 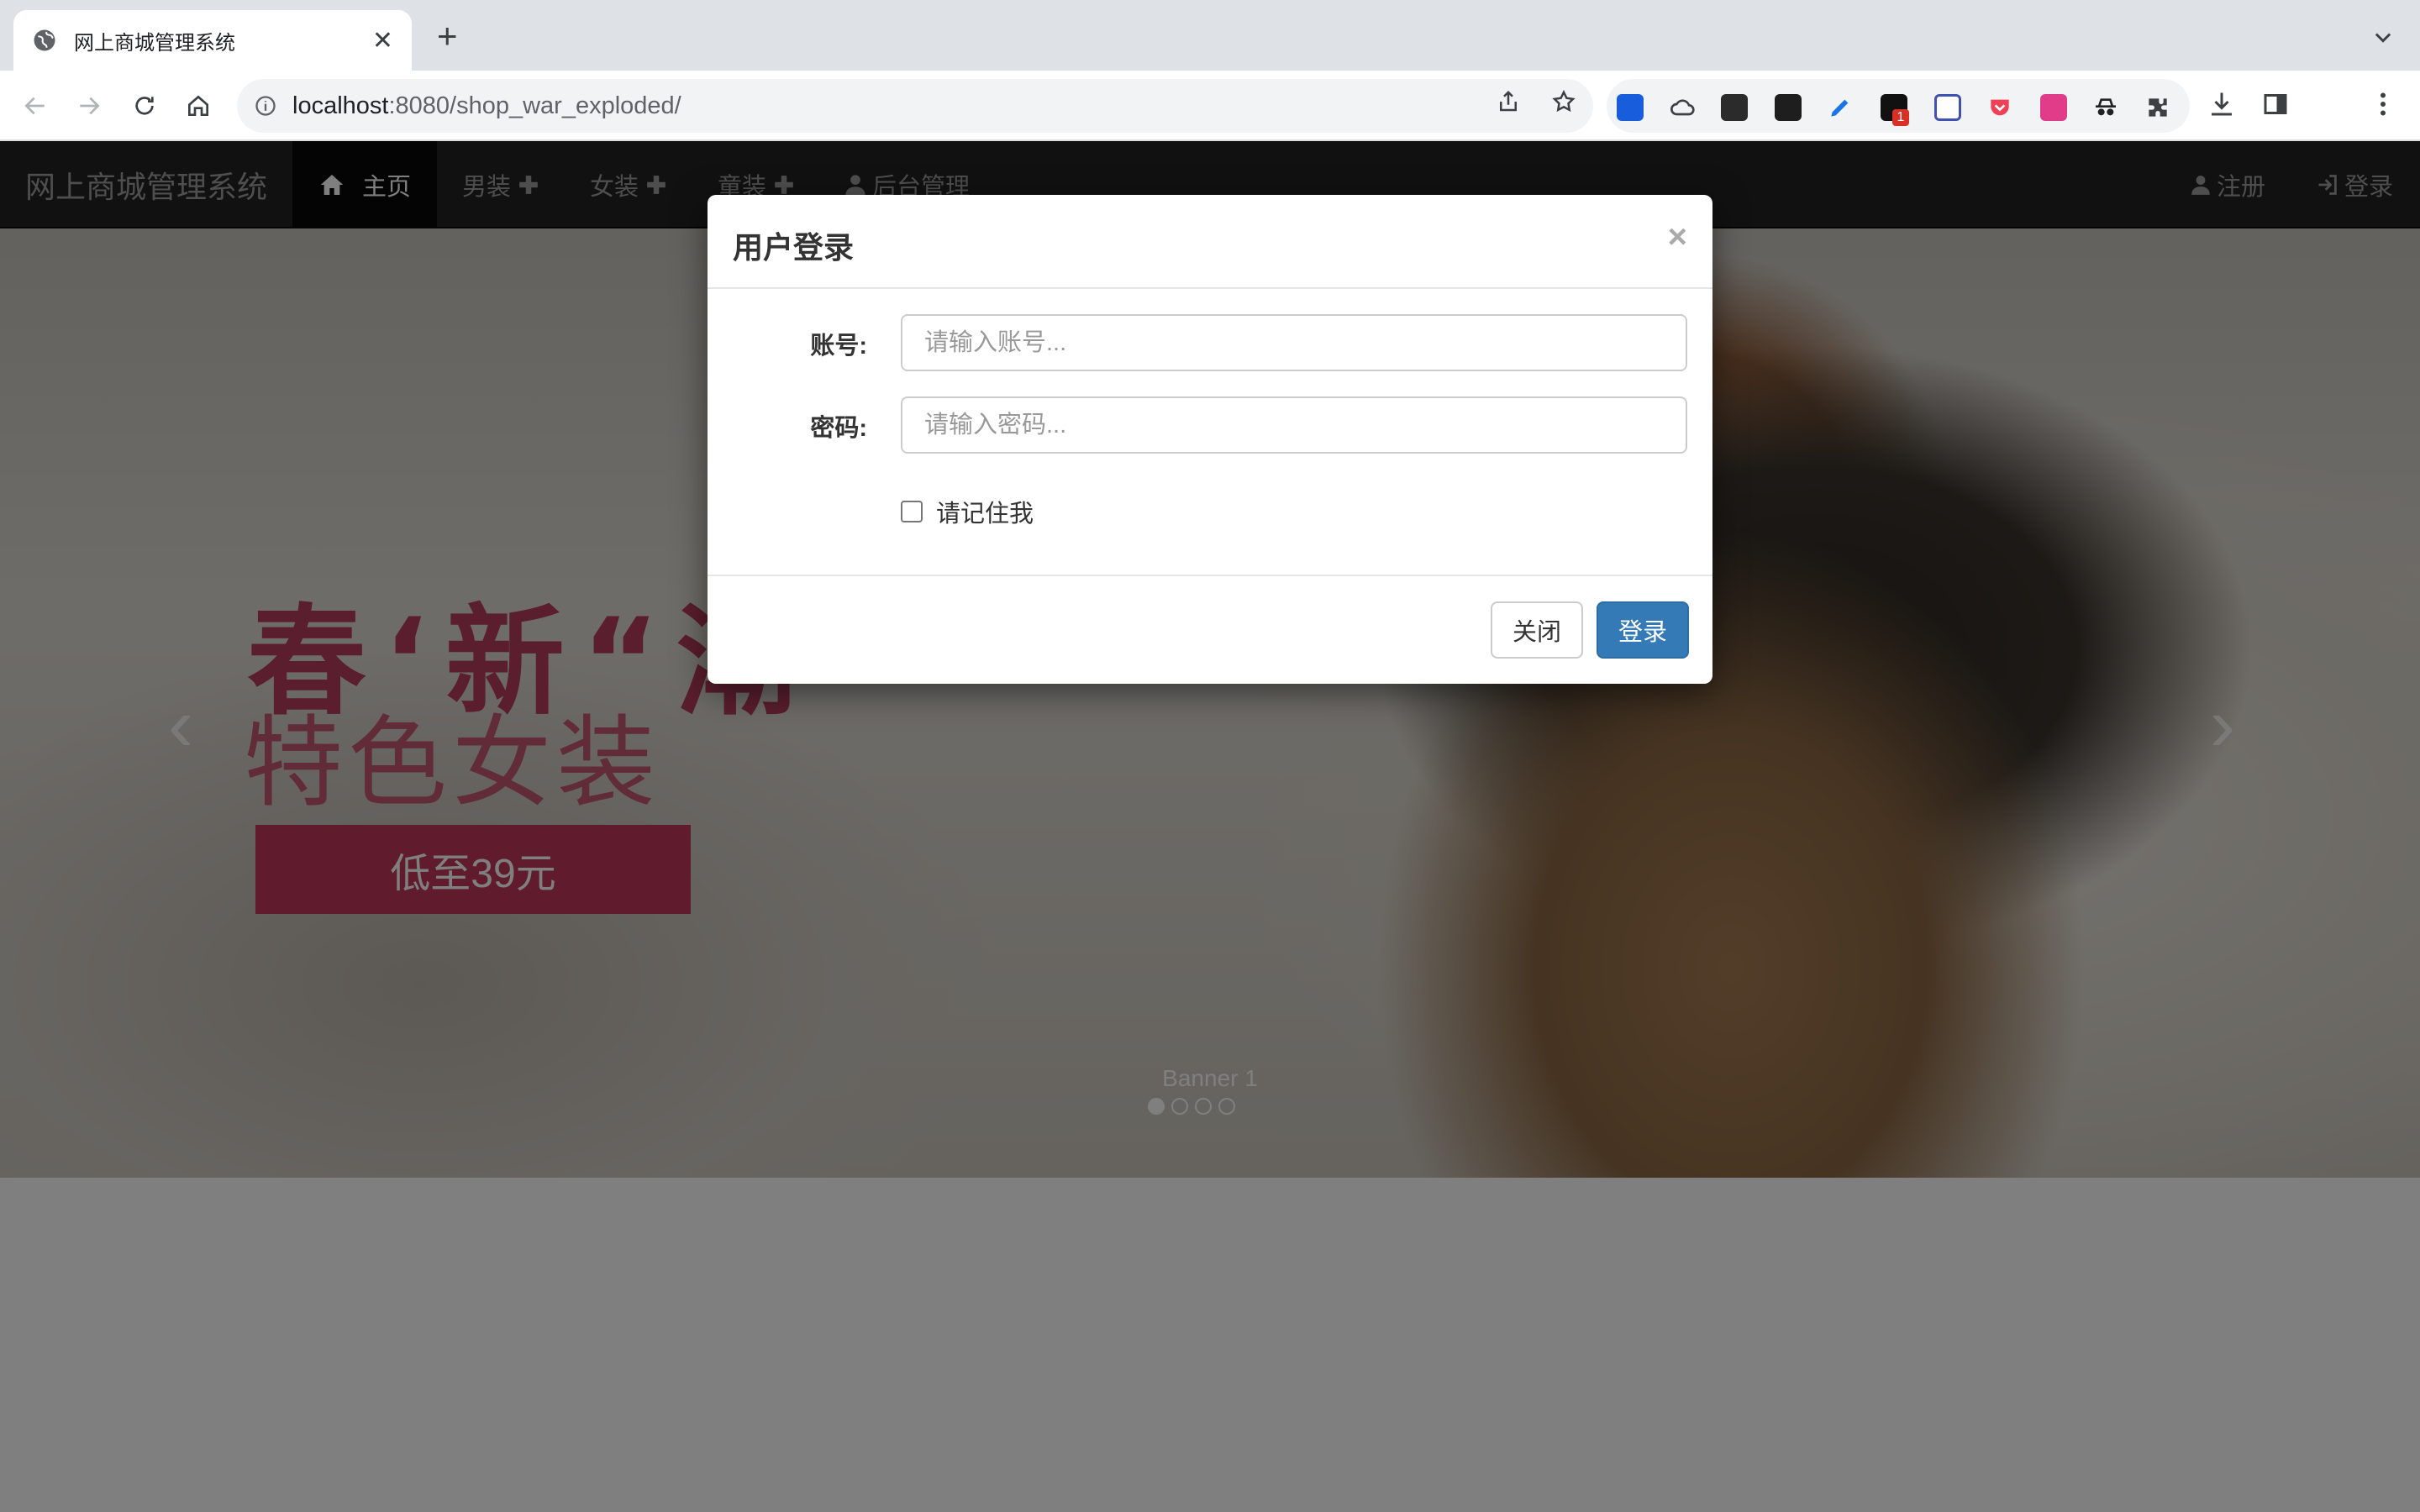 What do you see at coordinates (1508, 101) in the screenshot?
I see `share-icon` at bounding box center [1508, 101].